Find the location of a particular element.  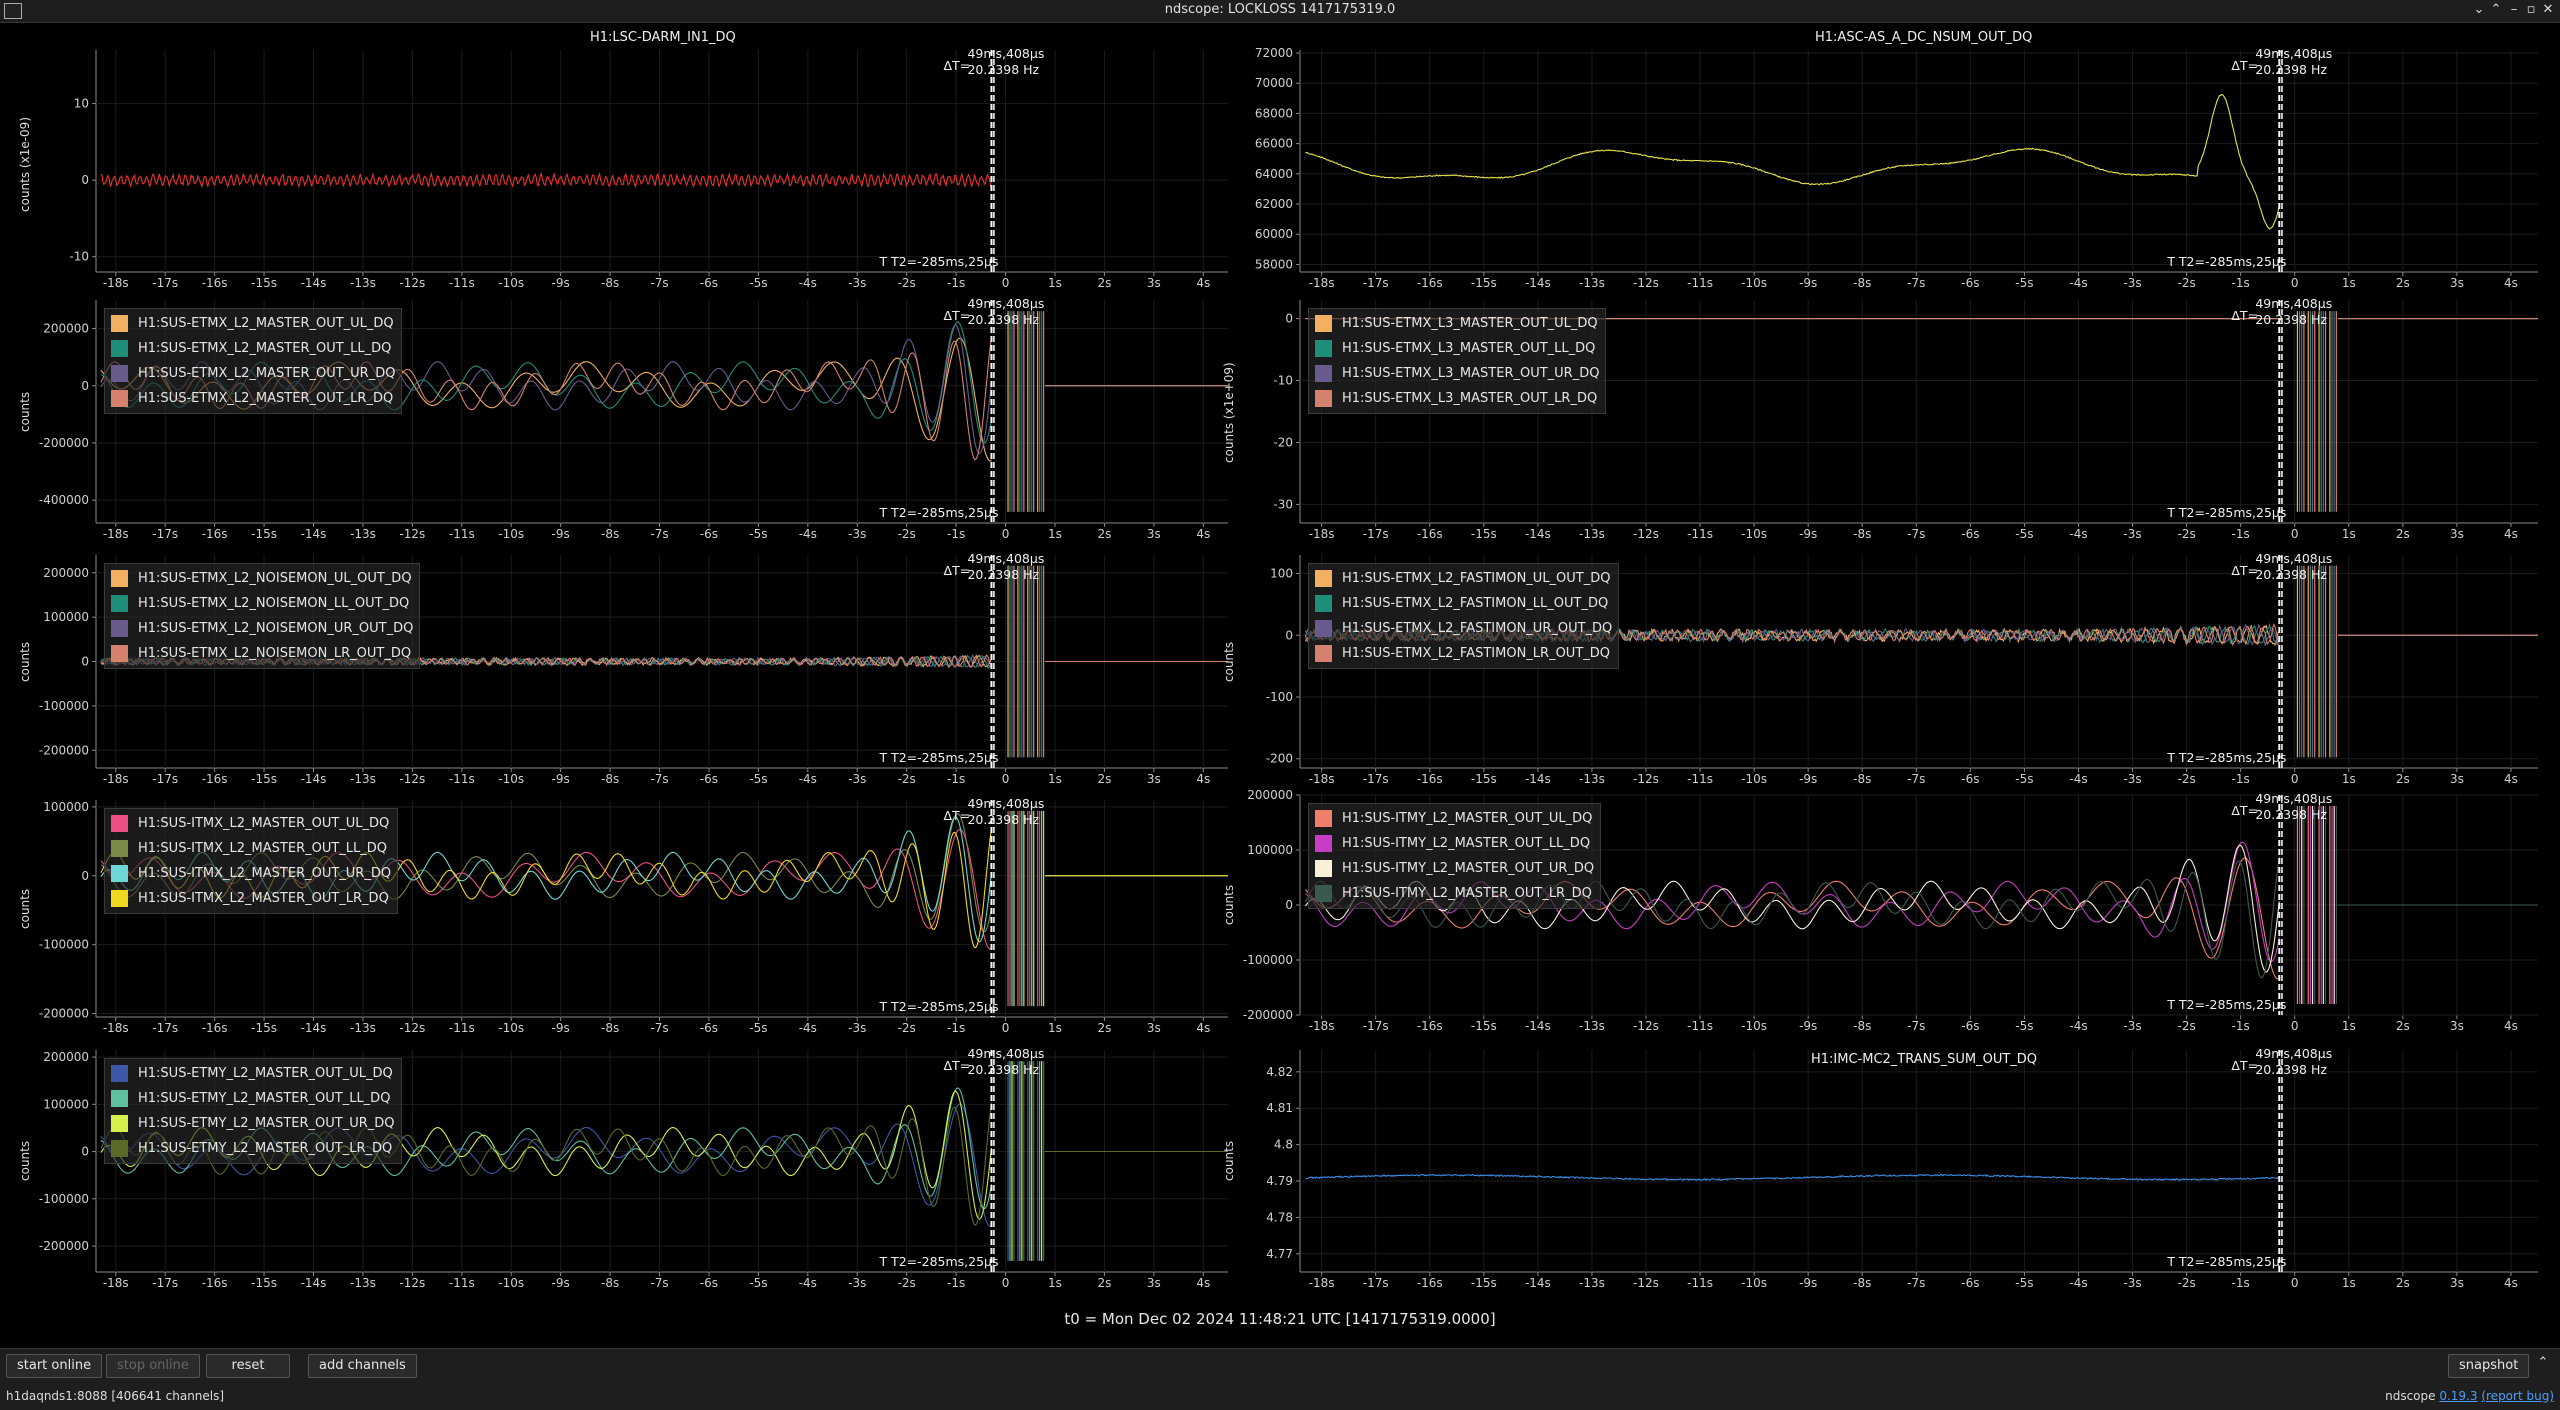

x-tick-label: -13s is located at coordinates (1592, 1283).